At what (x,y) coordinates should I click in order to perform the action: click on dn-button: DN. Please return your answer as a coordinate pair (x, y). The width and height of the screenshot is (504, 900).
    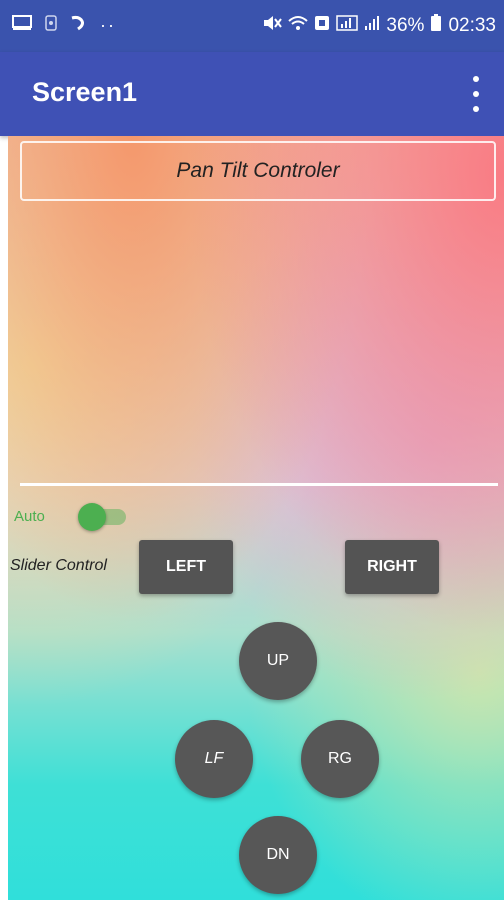
    Looking at the image, I should click on (278, 855).